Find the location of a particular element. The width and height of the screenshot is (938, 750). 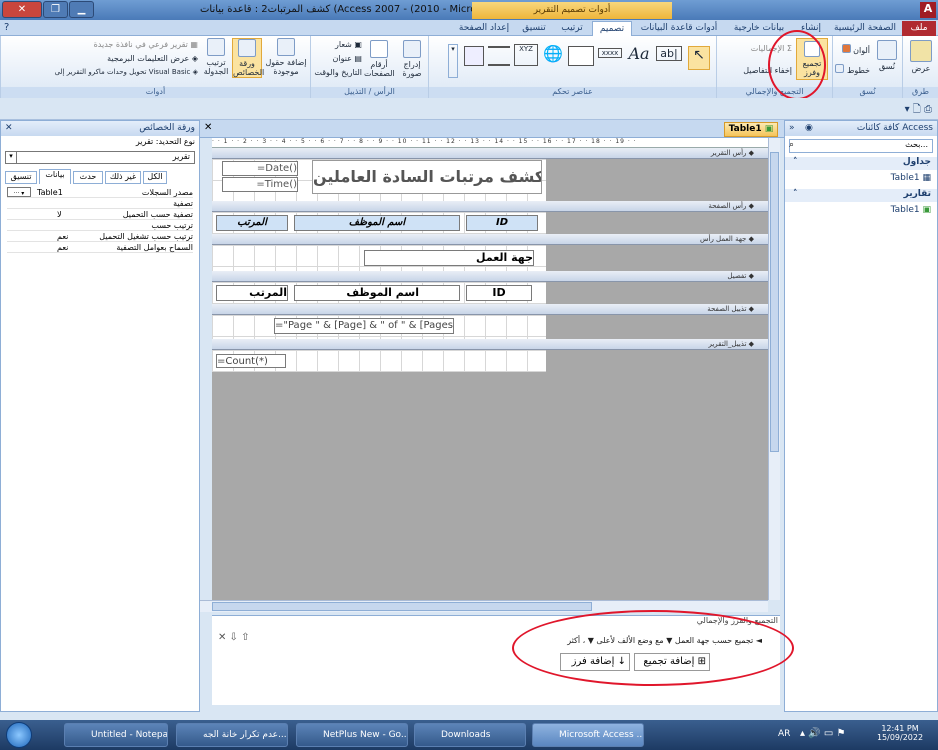

property-row: ترتيب حسب is located at coordinates (100, 225).